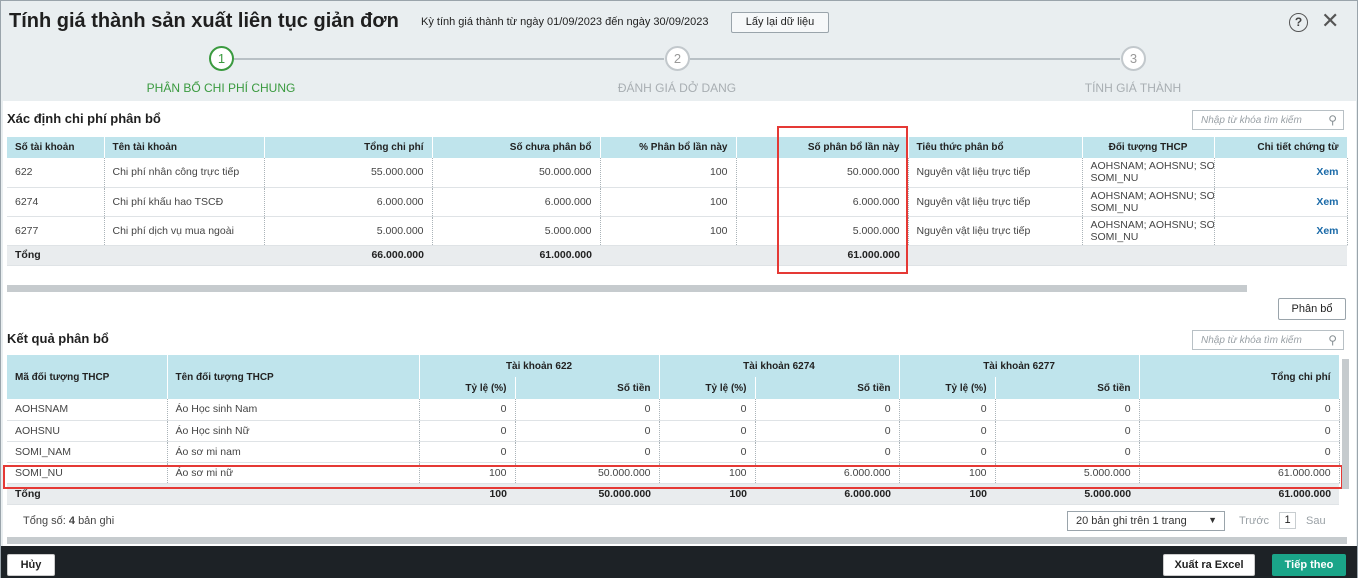 This screenshot has width=1358, height=578. What do you see at coordinates (293, 410) in the screenshot?
I see `cell-name: Áo Học sinh Nam` at bounding box center [293, 410].